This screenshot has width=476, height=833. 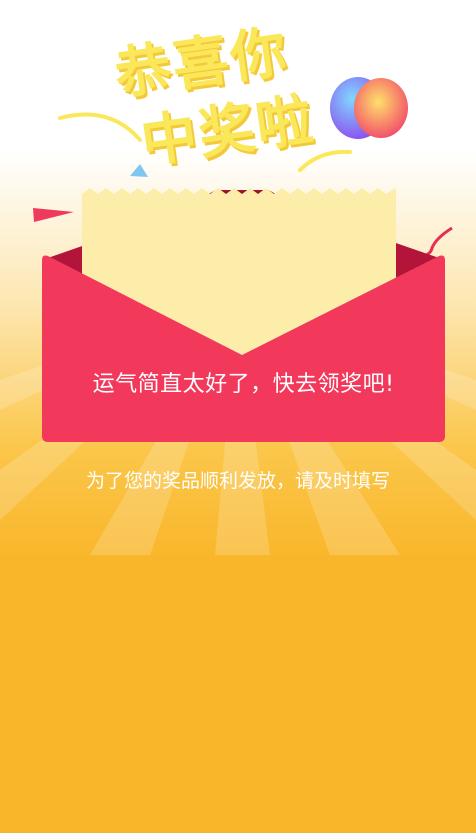 What do you see at coordinates (369, 108) in the screenshot?
I see `balloon-icon` at bounding box center [369, 108].